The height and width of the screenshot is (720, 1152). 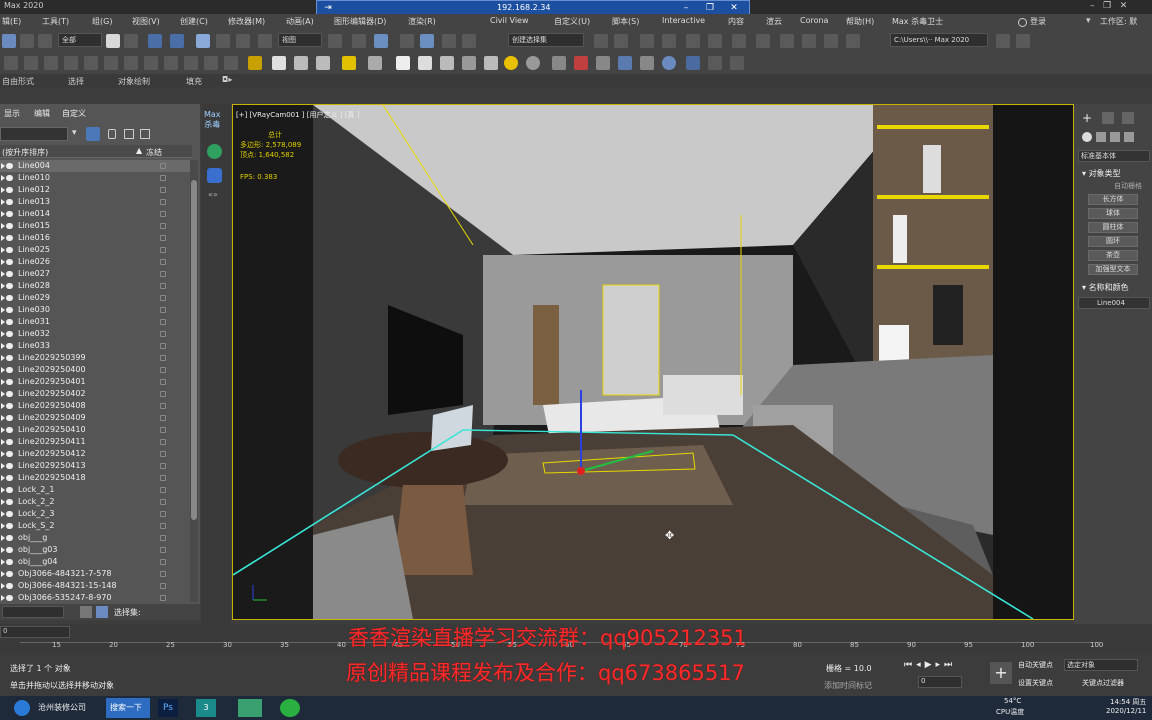 I want to click on list-item: Line028, so click(x=95, y=286).